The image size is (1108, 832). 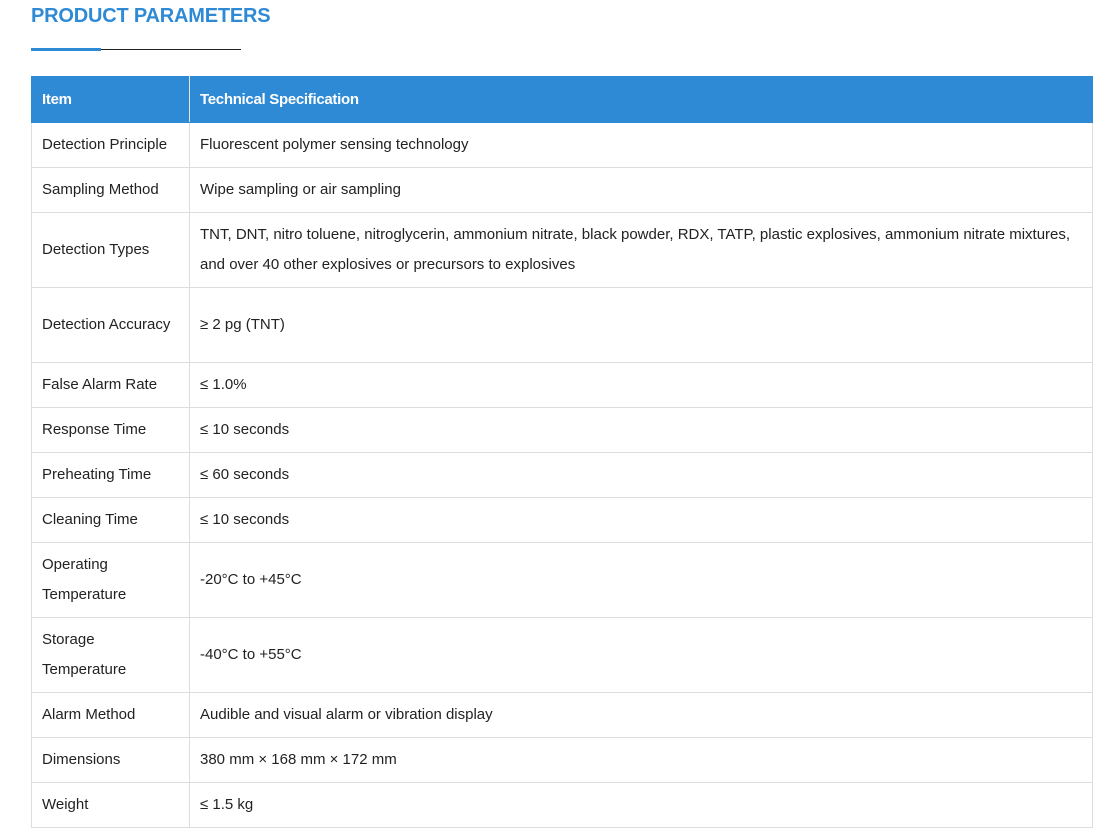 I want to click on table-row: Preheating Time ≤ 60 seconds, so click(x=562, y=475).